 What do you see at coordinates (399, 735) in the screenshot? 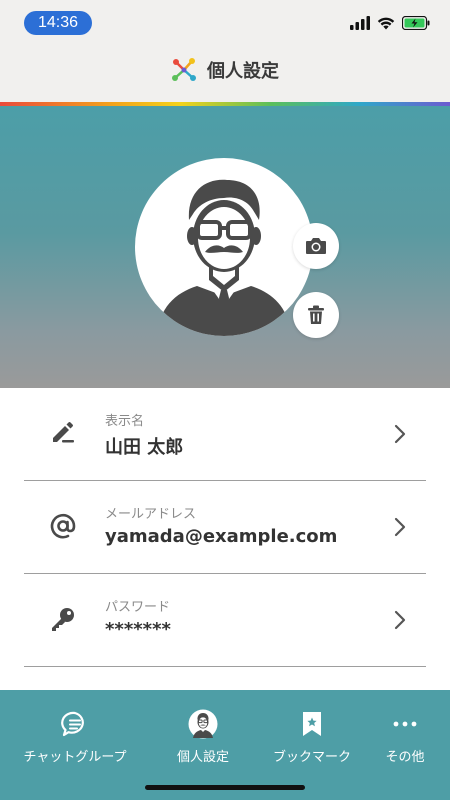
I see `tab-more: その他` at bounding box center [399, 735].